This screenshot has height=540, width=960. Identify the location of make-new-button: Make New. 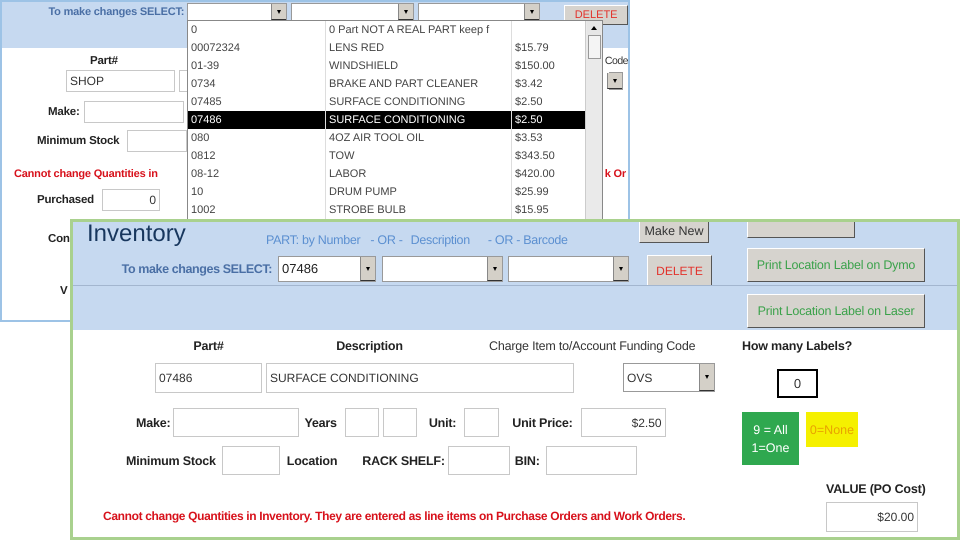
(674, 232).